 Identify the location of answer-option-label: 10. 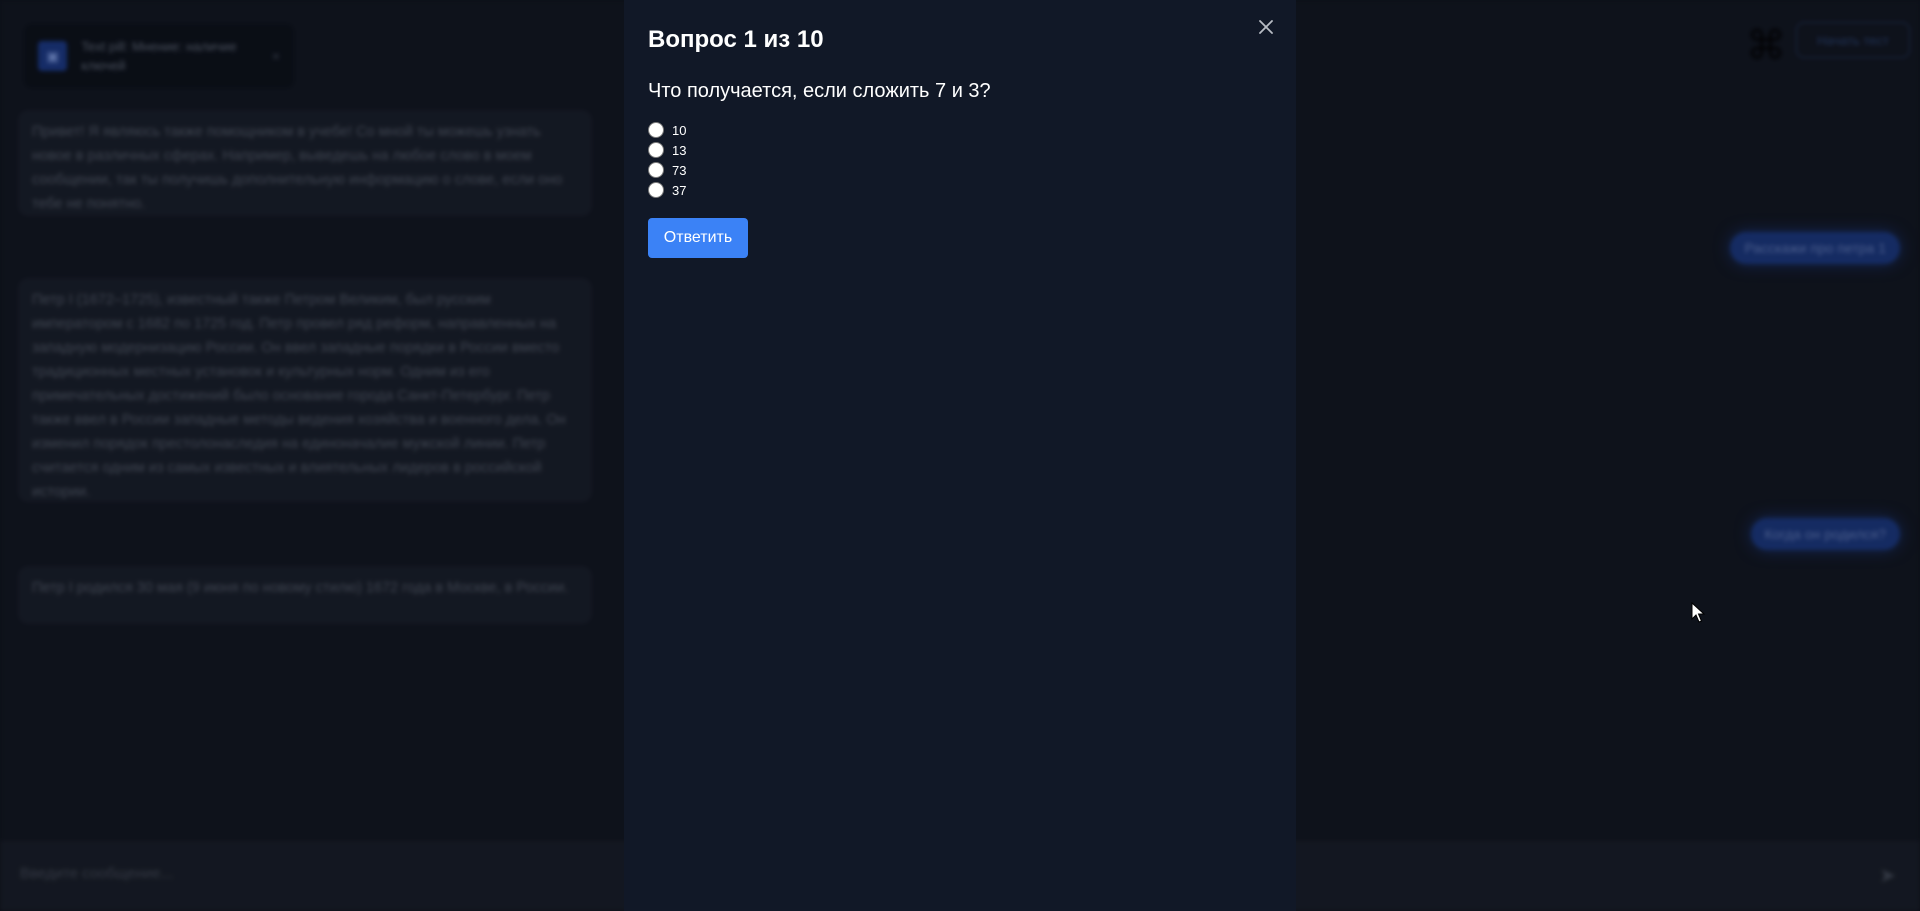
(679, 130).